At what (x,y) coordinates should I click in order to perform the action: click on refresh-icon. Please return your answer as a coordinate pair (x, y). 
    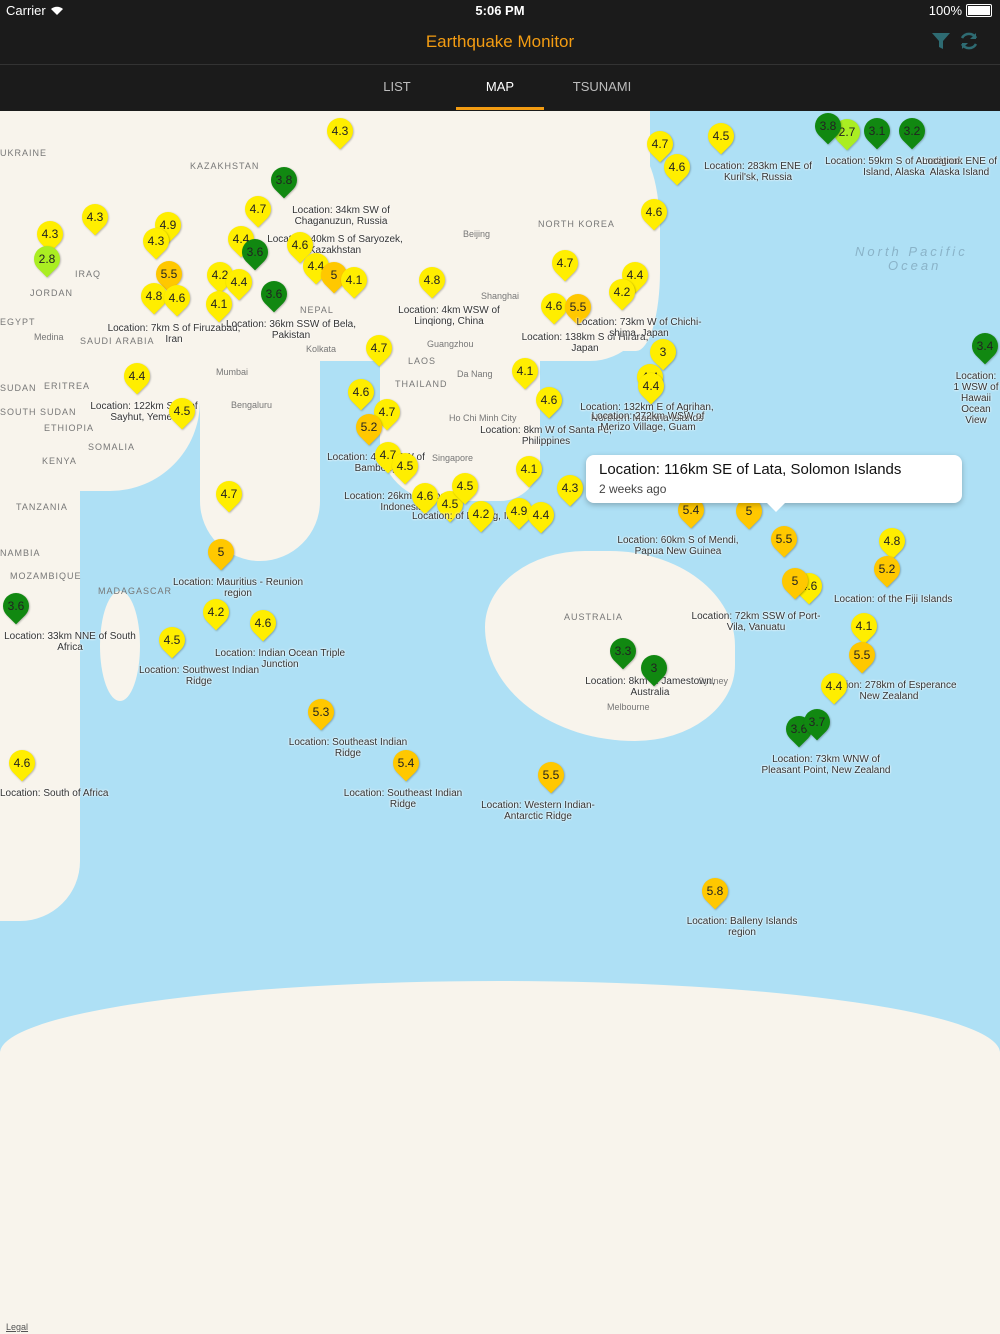
    Looking at the image, I should click on (969, 41).